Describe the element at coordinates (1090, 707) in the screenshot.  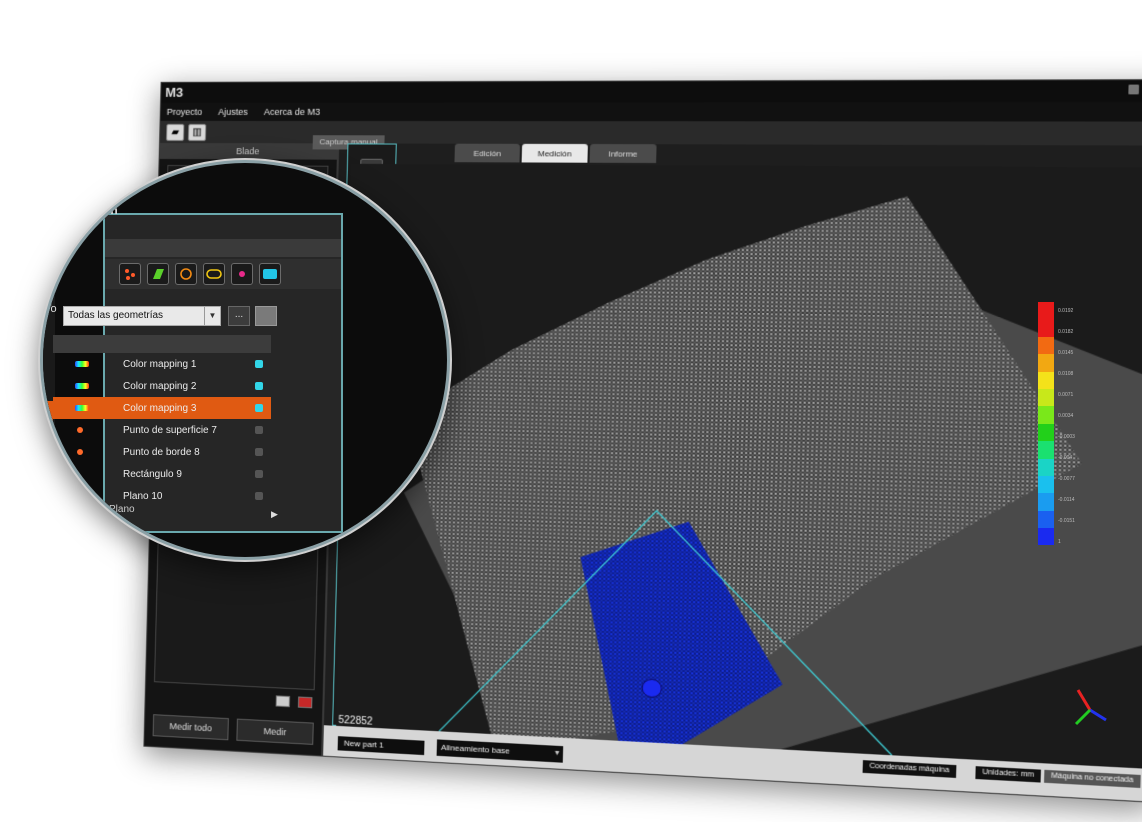
I see `axis-gizmo-icon` at that location.